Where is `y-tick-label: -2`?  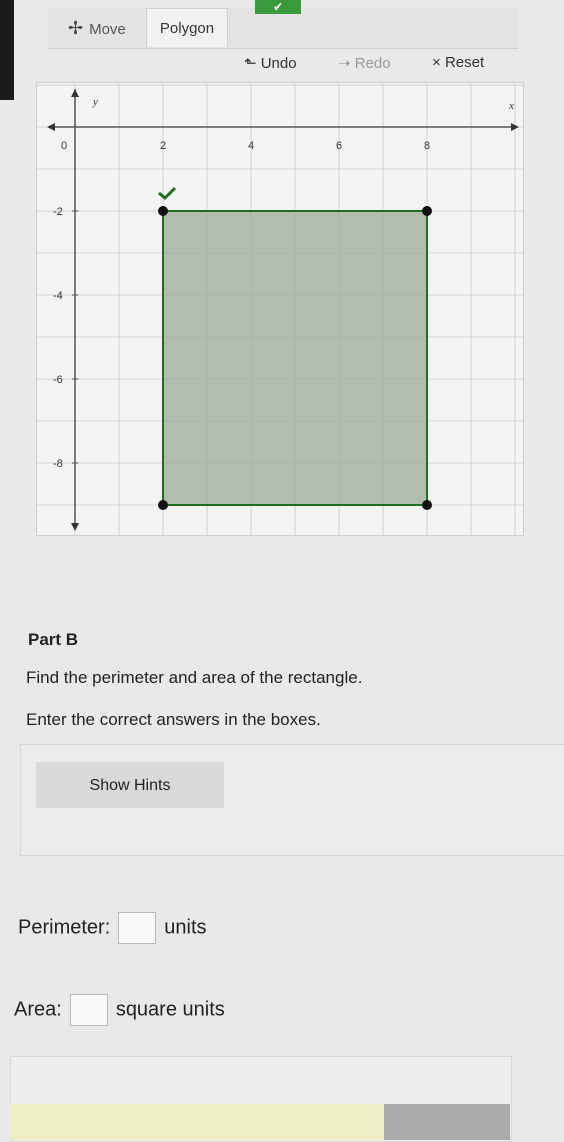 y-tick-label: -2 is located at coordinates (58, 212).